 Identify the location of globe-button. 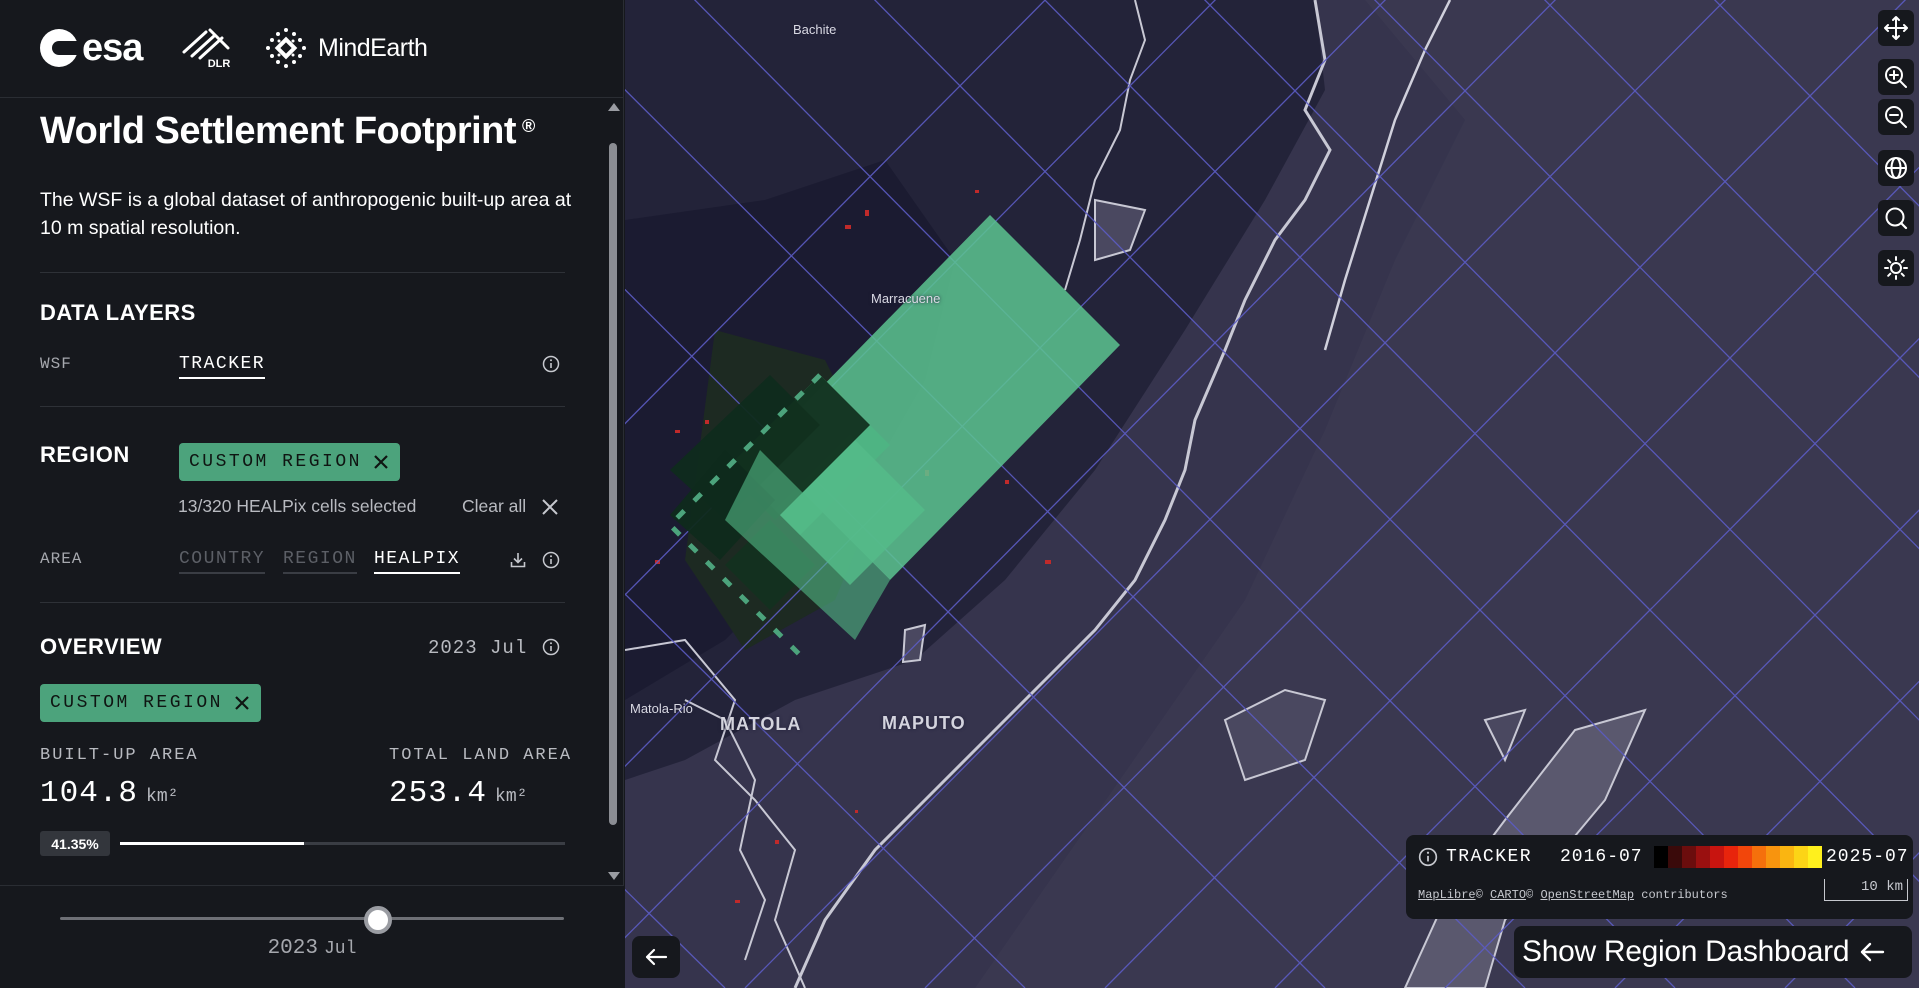
(1896, 168).